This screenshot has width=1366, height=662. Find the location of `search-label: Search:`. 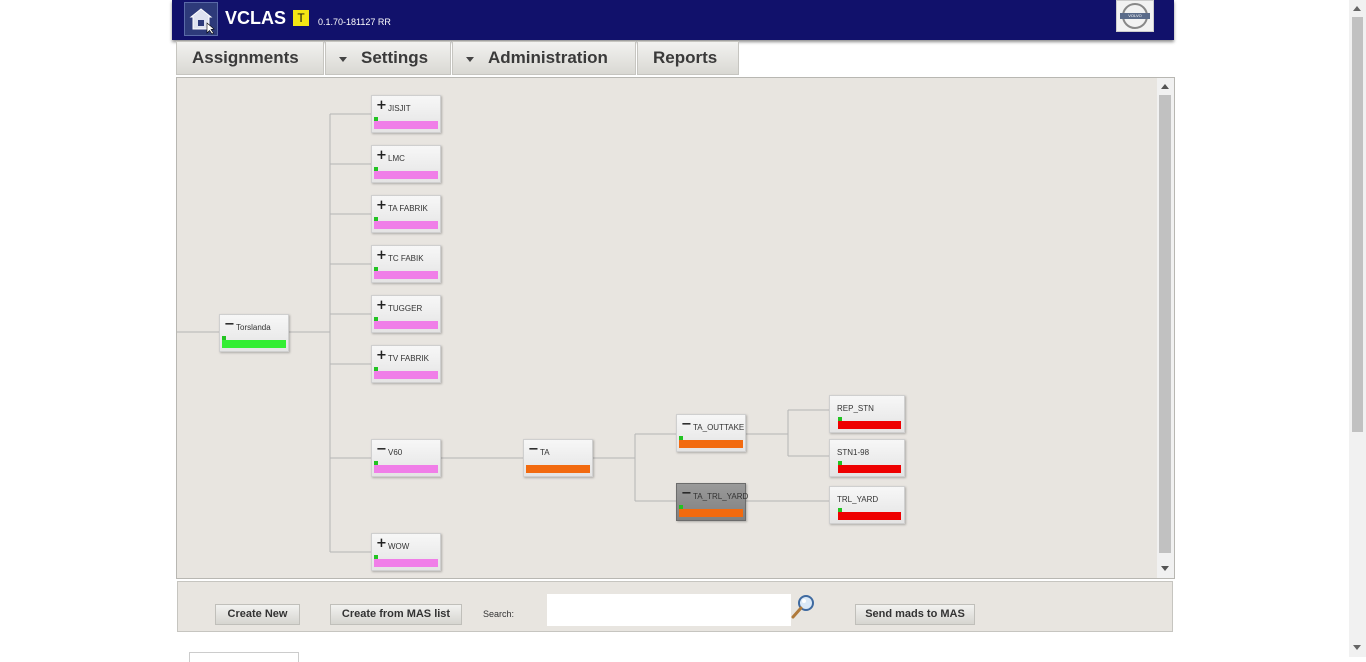

search-label: Search: is located at coordinates (499, 614).